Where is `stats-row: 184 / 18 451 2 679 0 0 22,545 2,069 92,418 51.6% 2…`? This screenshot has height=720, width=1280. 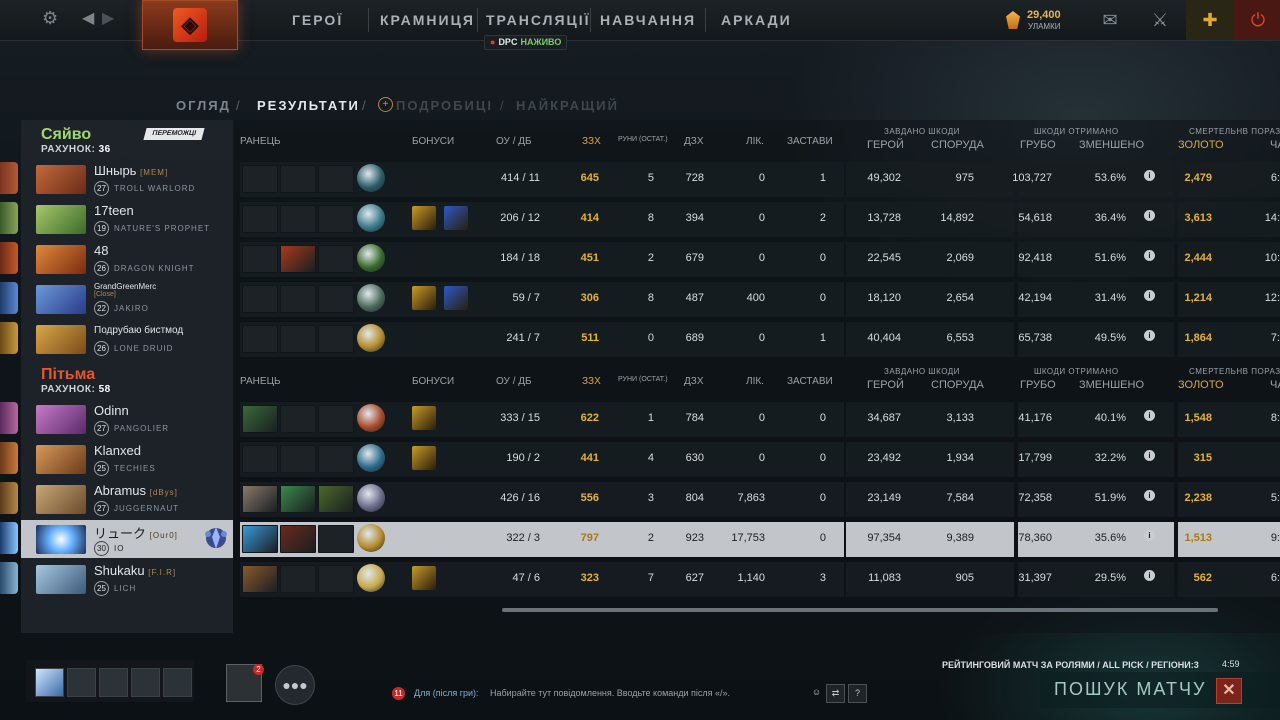 stats-row: 184 / 18 451 2 679 0 0 22,545 2,069 92,418 51.6% 2… is located at coordinates (757, 259).